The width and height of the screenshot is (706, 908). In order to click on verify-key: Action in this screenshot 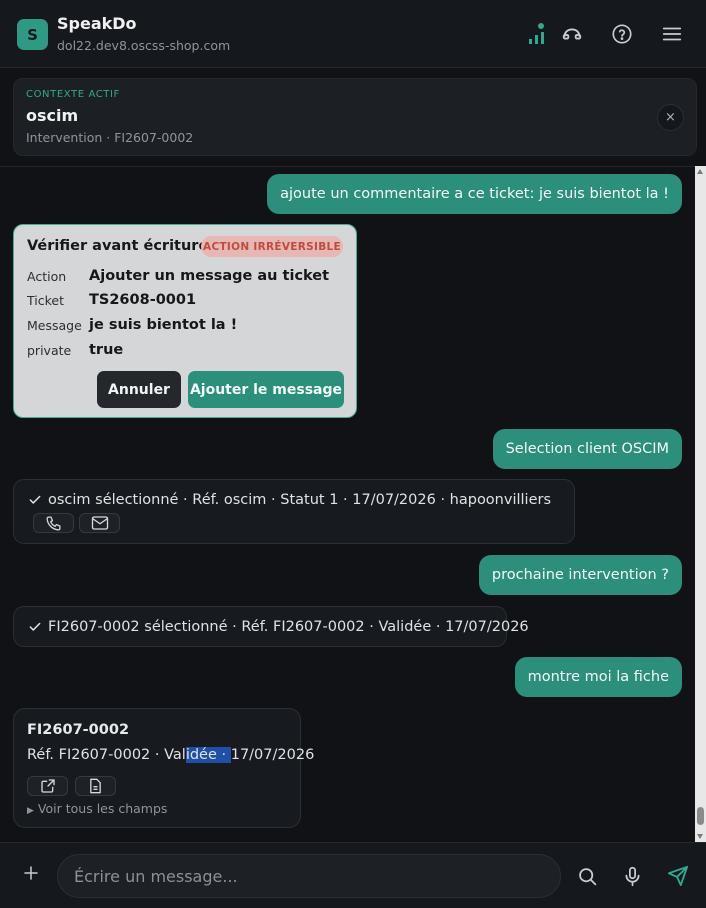, I will do `click(47, 276)`.